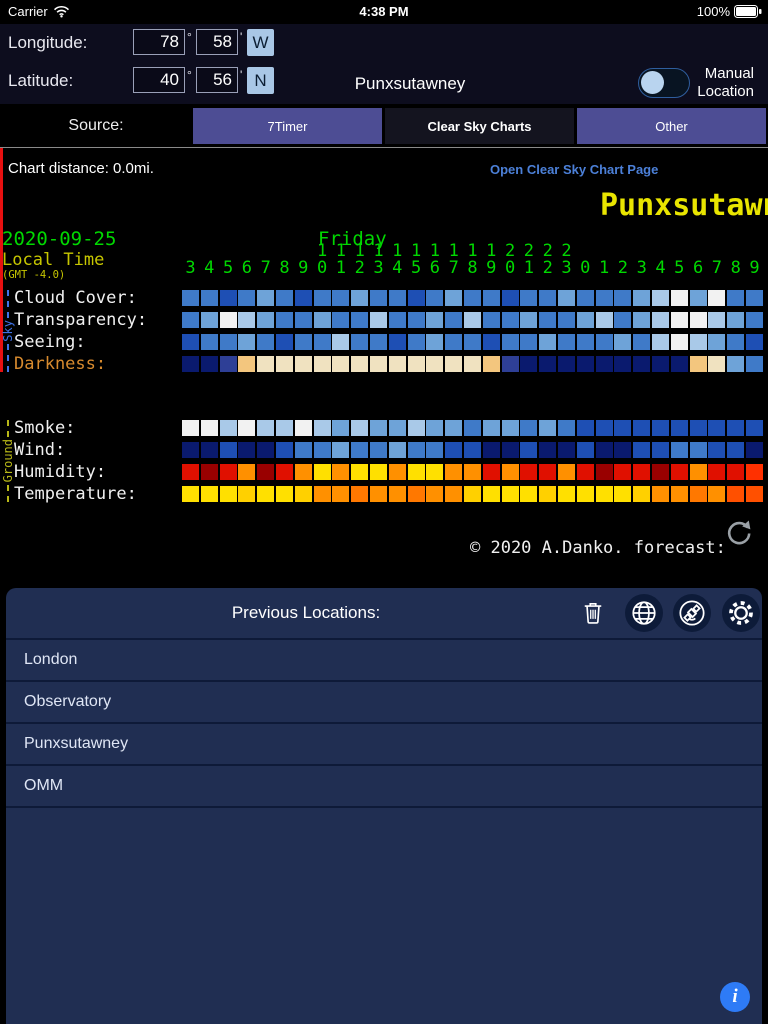 Image resolution: width=768 pixels, height=1024 pixels. What do you see at coordinates (287, 126) in the screenshot?
I see `source-option-7timer: 7Timer` at bounding box center [287, 126].